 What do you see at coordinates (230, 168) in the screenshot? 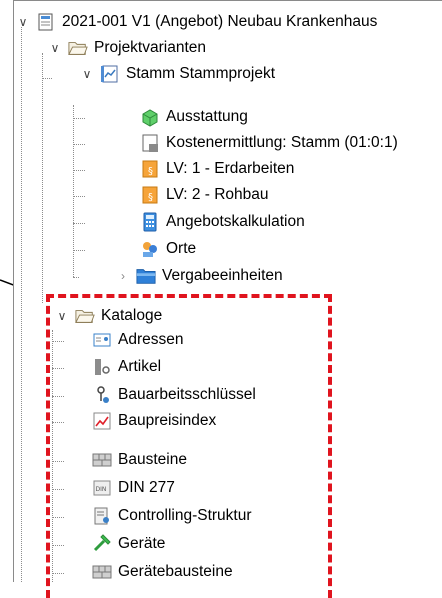
I see `tree-item-label: LV: 1 - Erdarbeiten` at bounding box center [230, 168].